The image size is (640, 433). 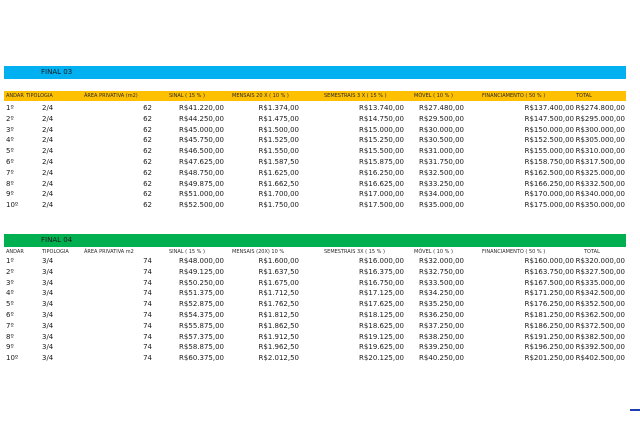 I want to click on cell-total: R$372.500,00, so click(x=600, y=325).